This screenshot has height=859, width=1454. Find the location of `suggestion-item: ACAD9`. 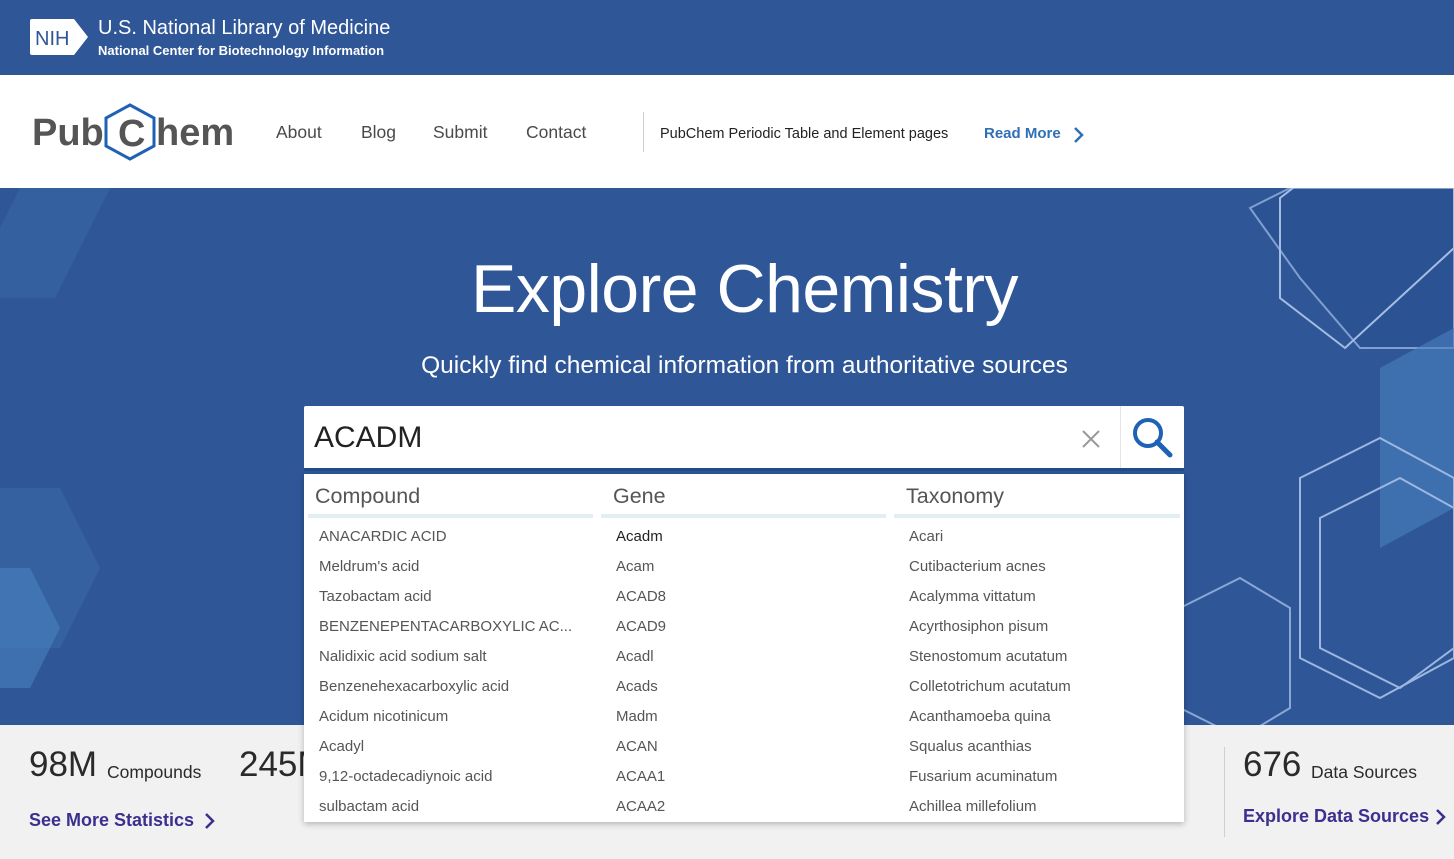

suggestion-item: ACAD9 is located at coordinates (641, 629).